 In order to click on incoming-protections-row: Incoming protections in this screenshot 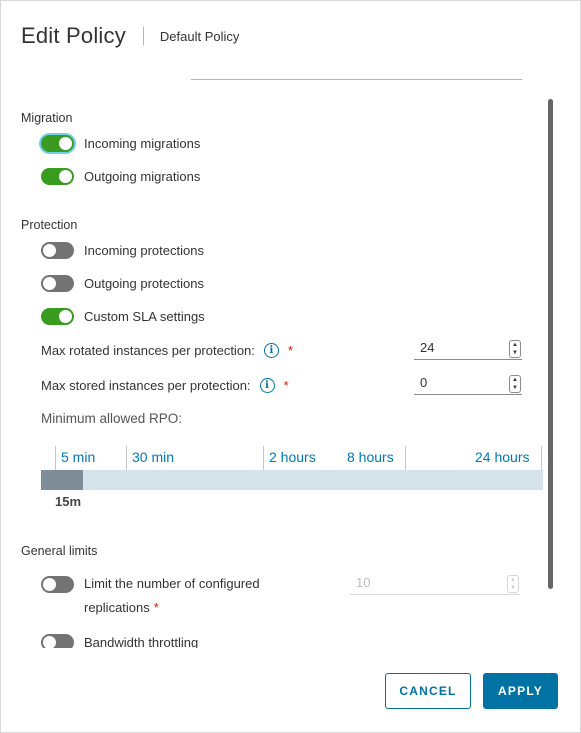, I will do `click(122, 250)`.